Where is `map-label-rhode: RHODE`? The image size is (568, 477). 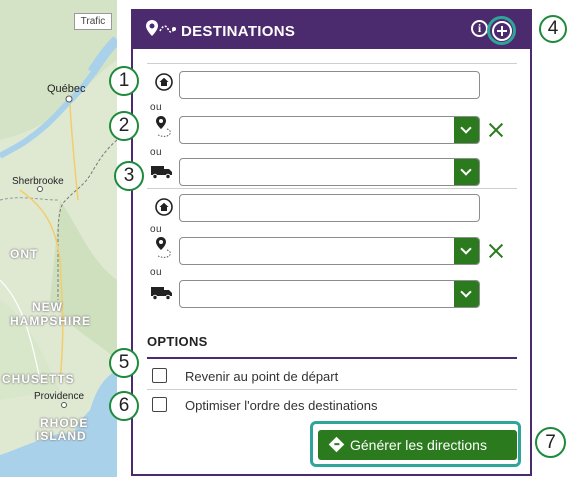 map-label-rhode: RHODE is located at coordinates (64, 423).